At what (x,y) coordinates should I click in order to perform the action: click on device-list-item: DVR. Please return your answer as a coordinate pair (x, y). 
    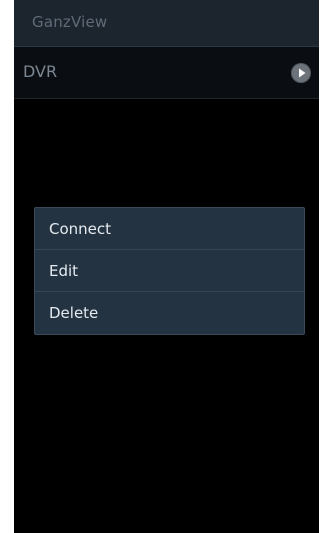
    Looking at the image, I should click on (166, 73).